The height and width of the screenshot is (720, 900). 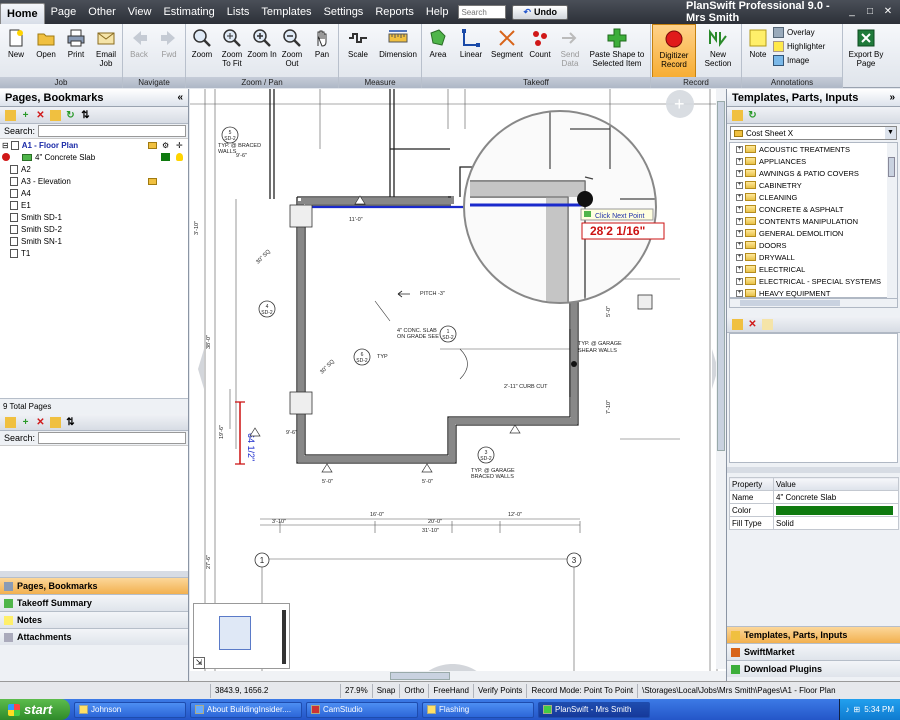 What do you see at coordinates (94, 181) in the screenshot?
I see `page-item-a3: A3 - Elevation` at bounding box center [94, 181].